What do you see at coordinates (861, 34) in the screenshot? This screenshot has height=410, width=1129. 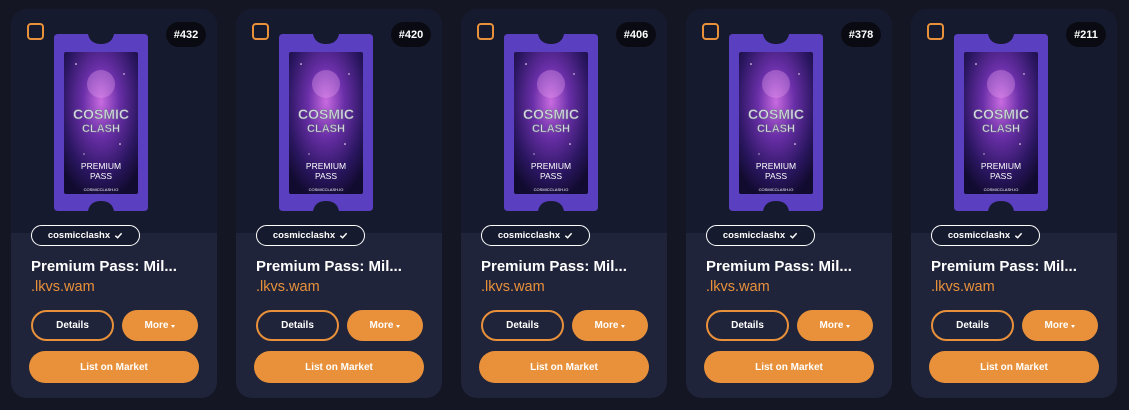 I see `mint-number-badge: #378` at bounding box center [861, 34].